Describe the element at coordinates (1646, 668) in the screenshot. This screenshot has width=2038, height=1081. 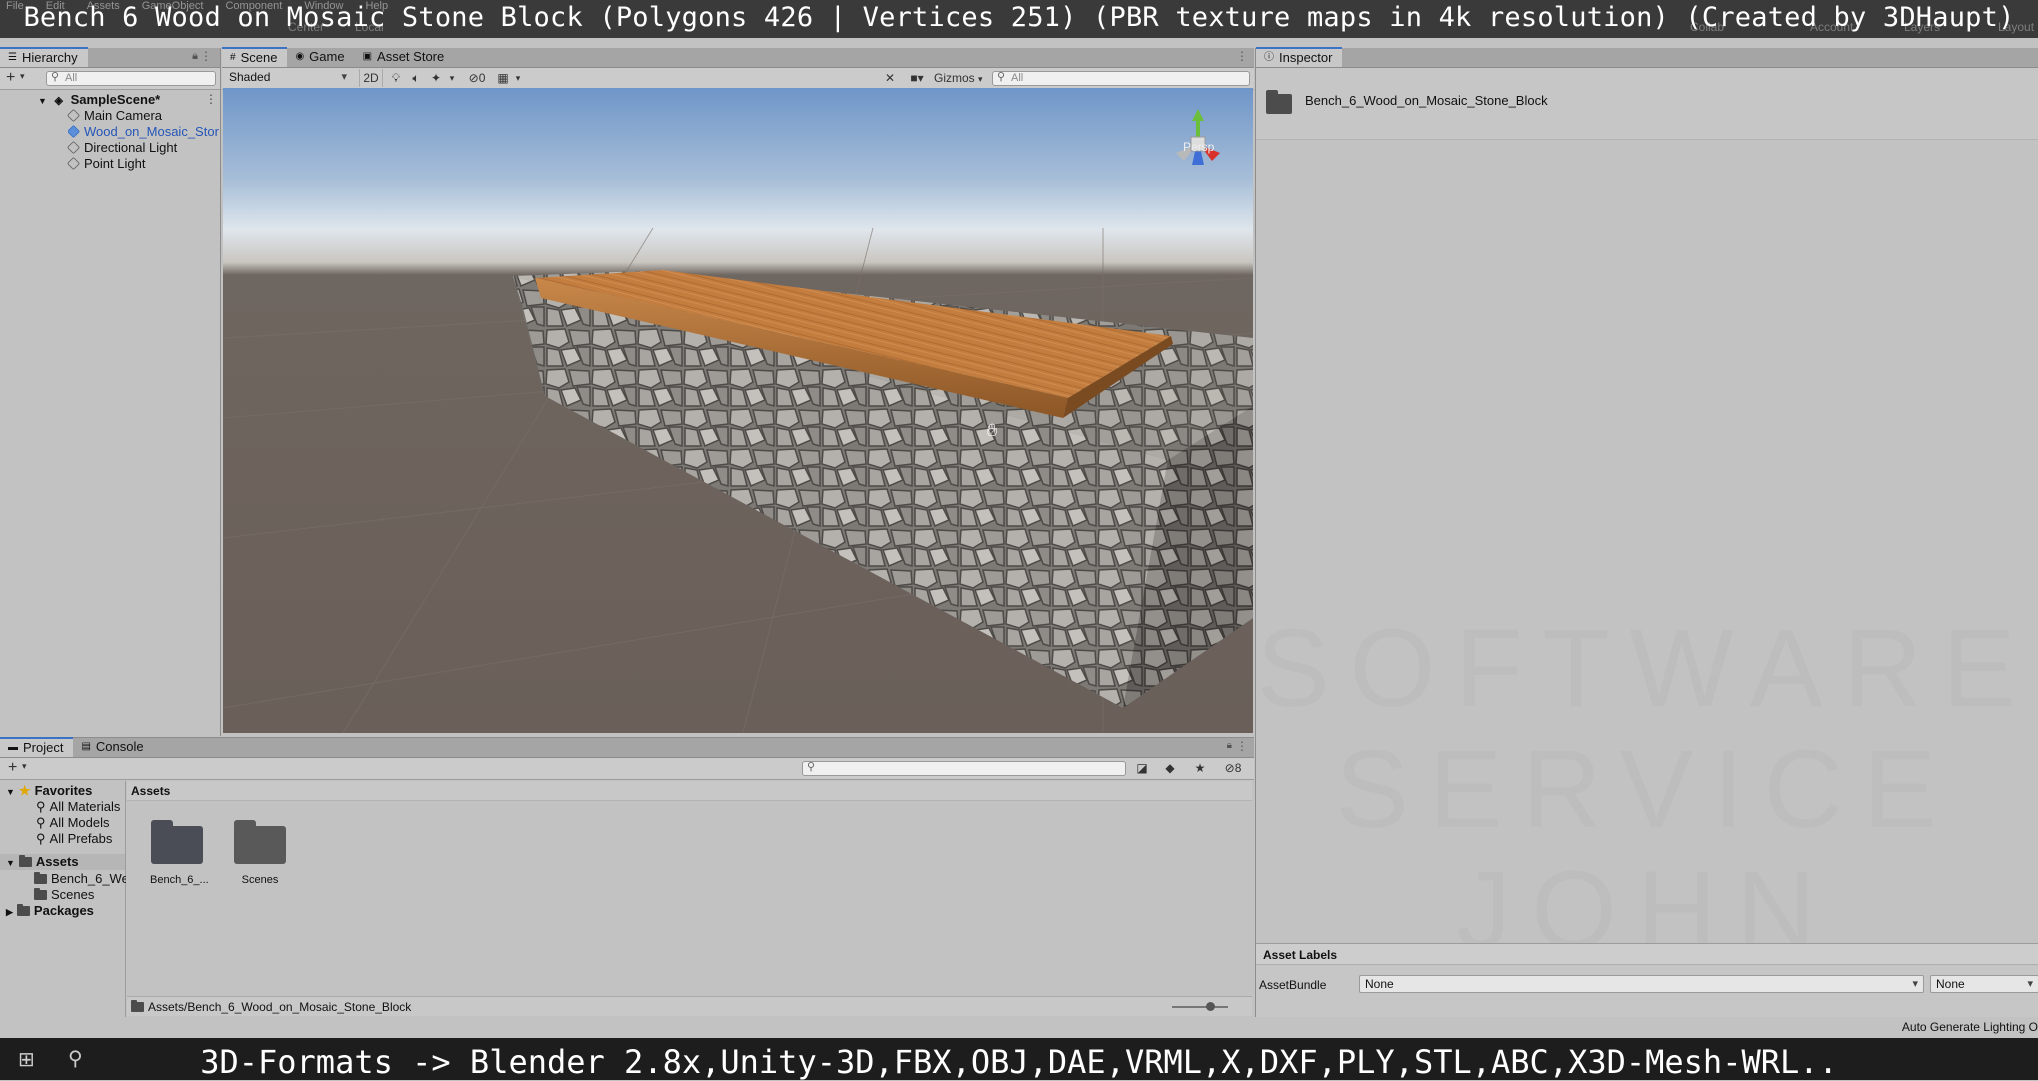
I see `watermark-line-1: SOFTWARE` at that location.